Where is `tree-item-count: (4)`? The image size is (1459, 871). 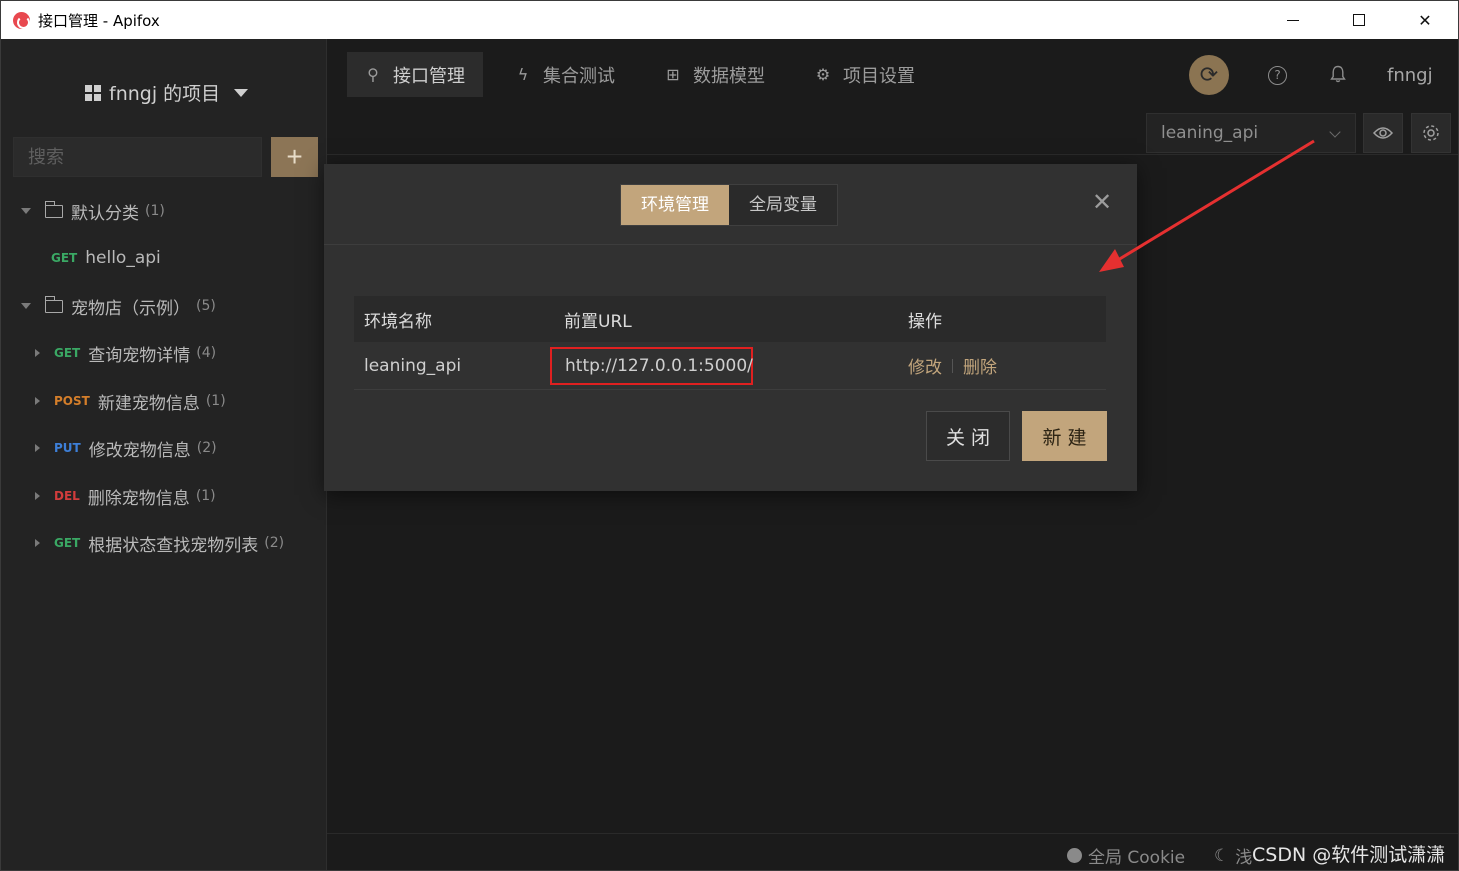 tree-item-count: (4) is located at coordinates (206, 353).